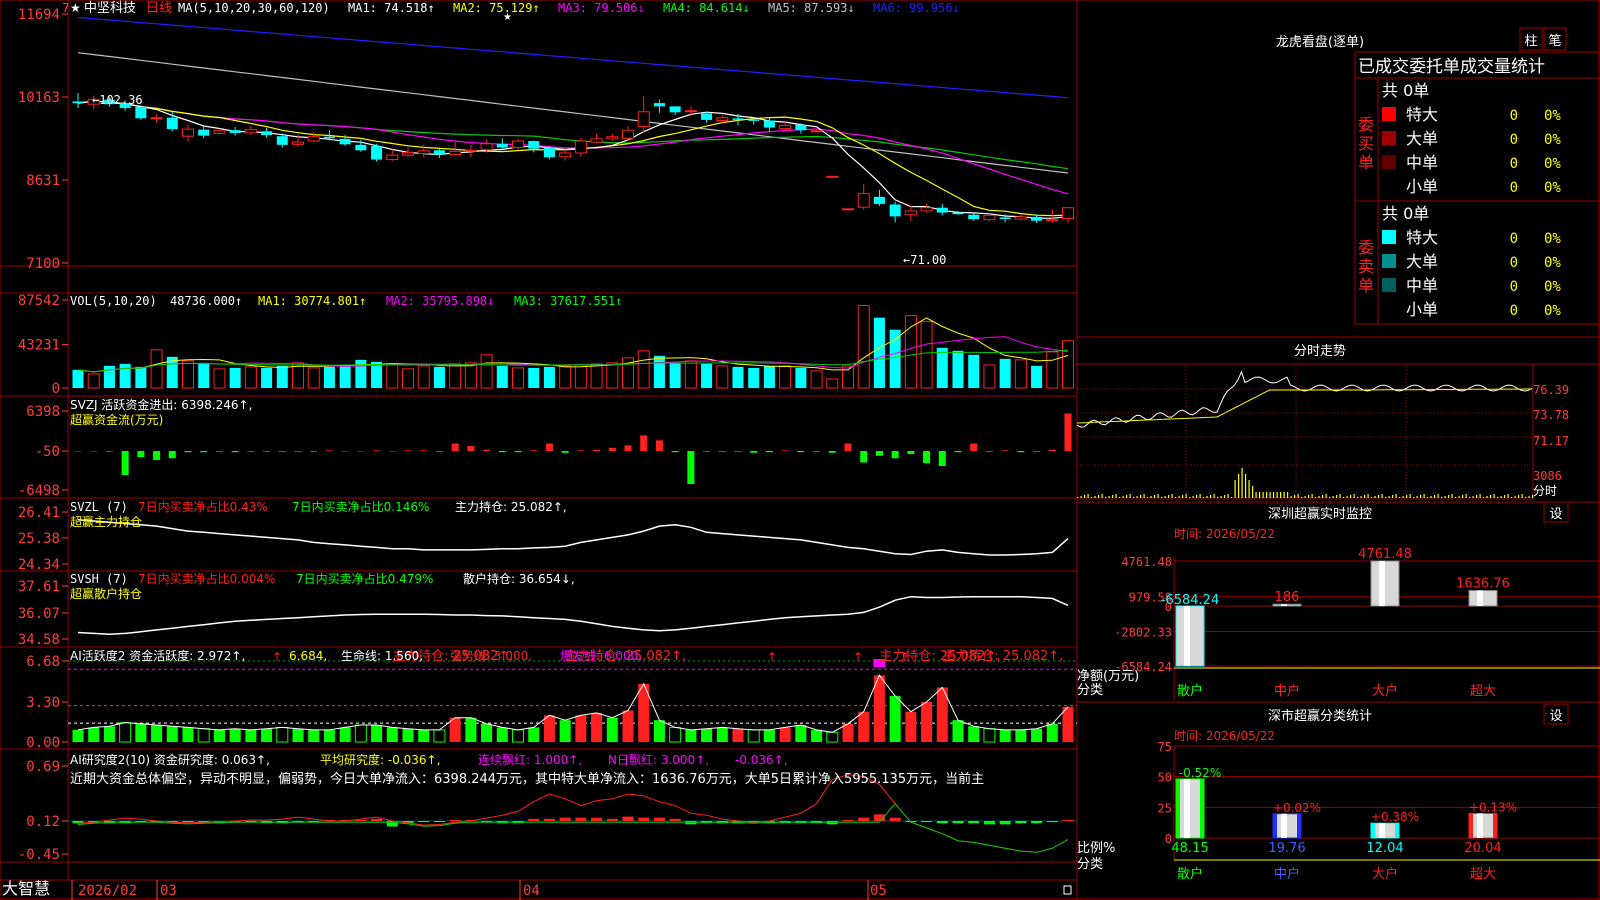  I want to click on svsh-t1: 7日内买卖净占比0.004%, so click(206, 578).